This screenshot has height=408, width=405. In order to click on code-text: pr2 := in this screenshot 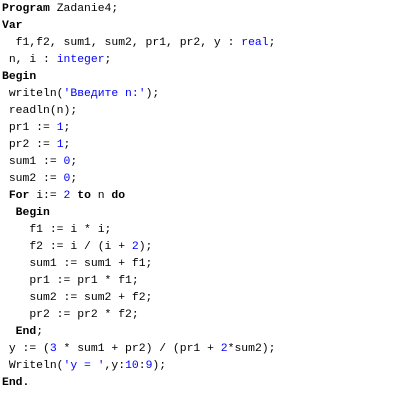, I will do `click(29, 145)`.